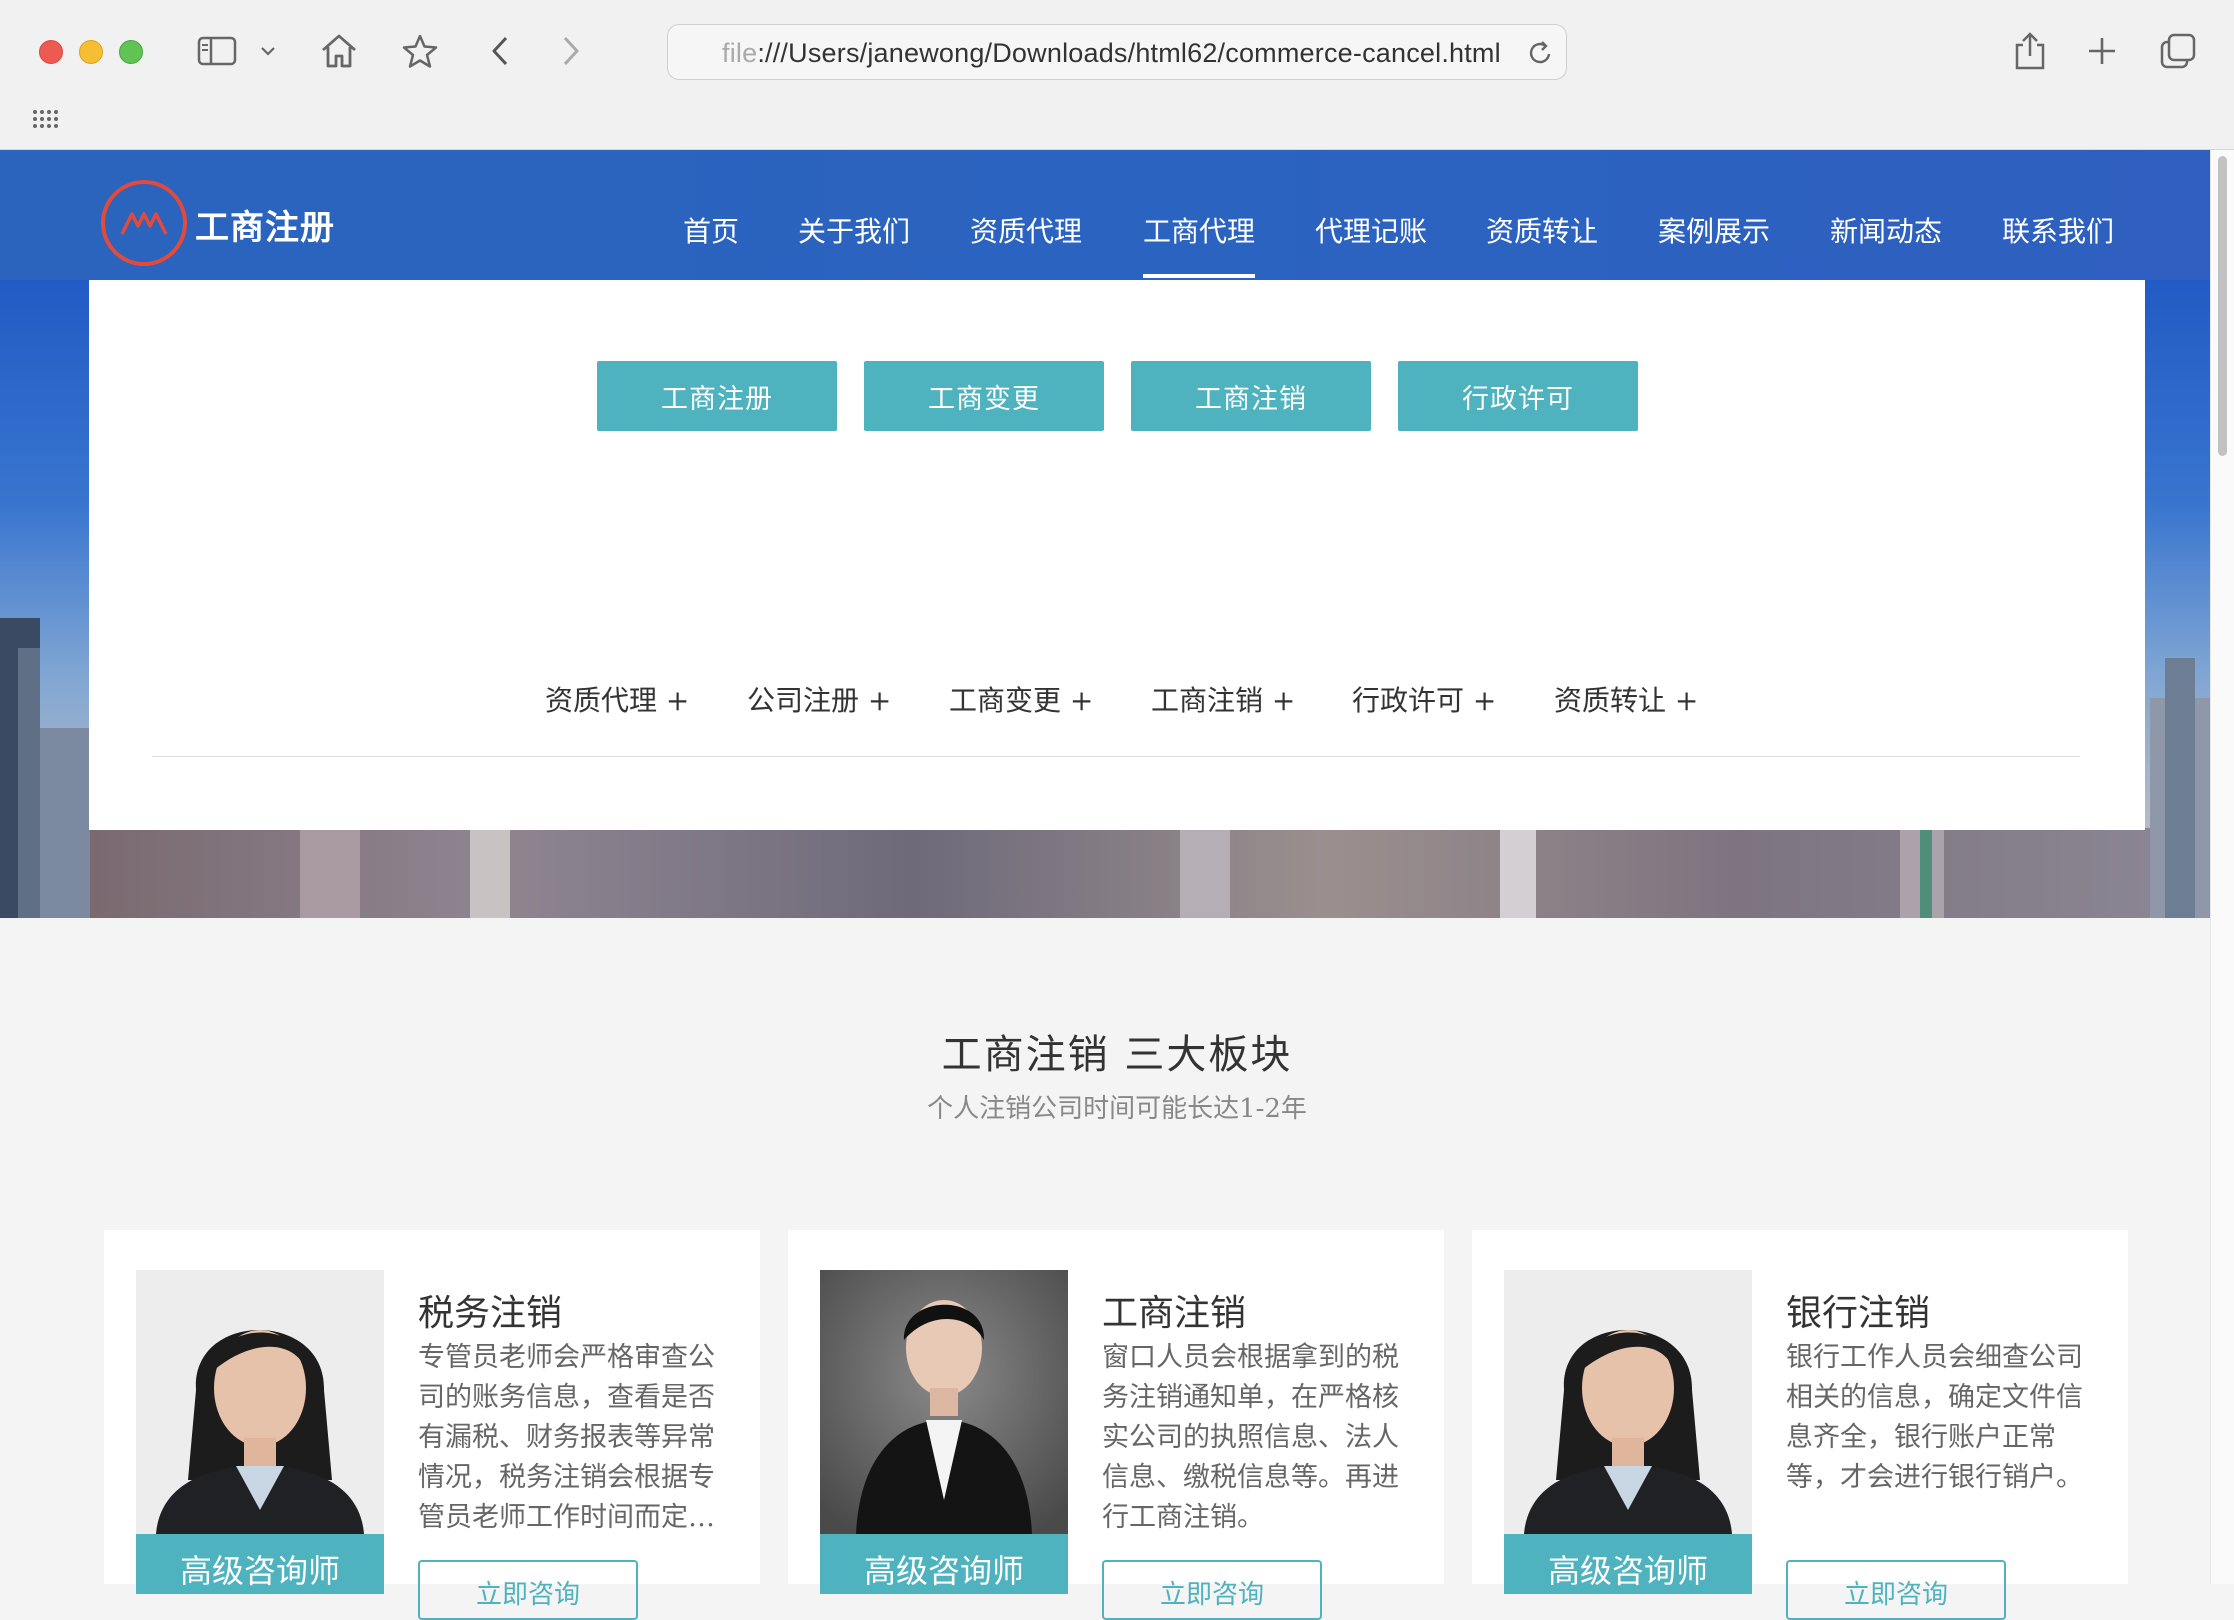 The width and height of the screenshot is (2234, 1620). What do you see at coordinates (500, 51) in the screenshot?
I see `back-arrow-icon` at bounding box center [500, 51].